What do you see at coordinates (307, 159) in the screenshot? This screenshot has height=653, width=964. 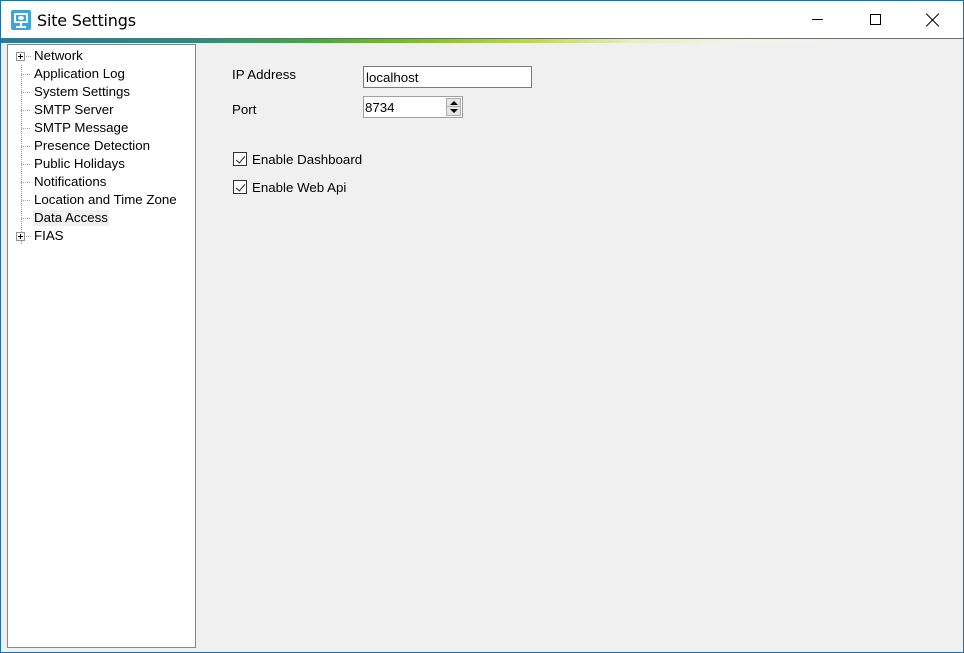 I see `enable-dashboard-label: Enable Dashboard` at bounding box center [307, 159].